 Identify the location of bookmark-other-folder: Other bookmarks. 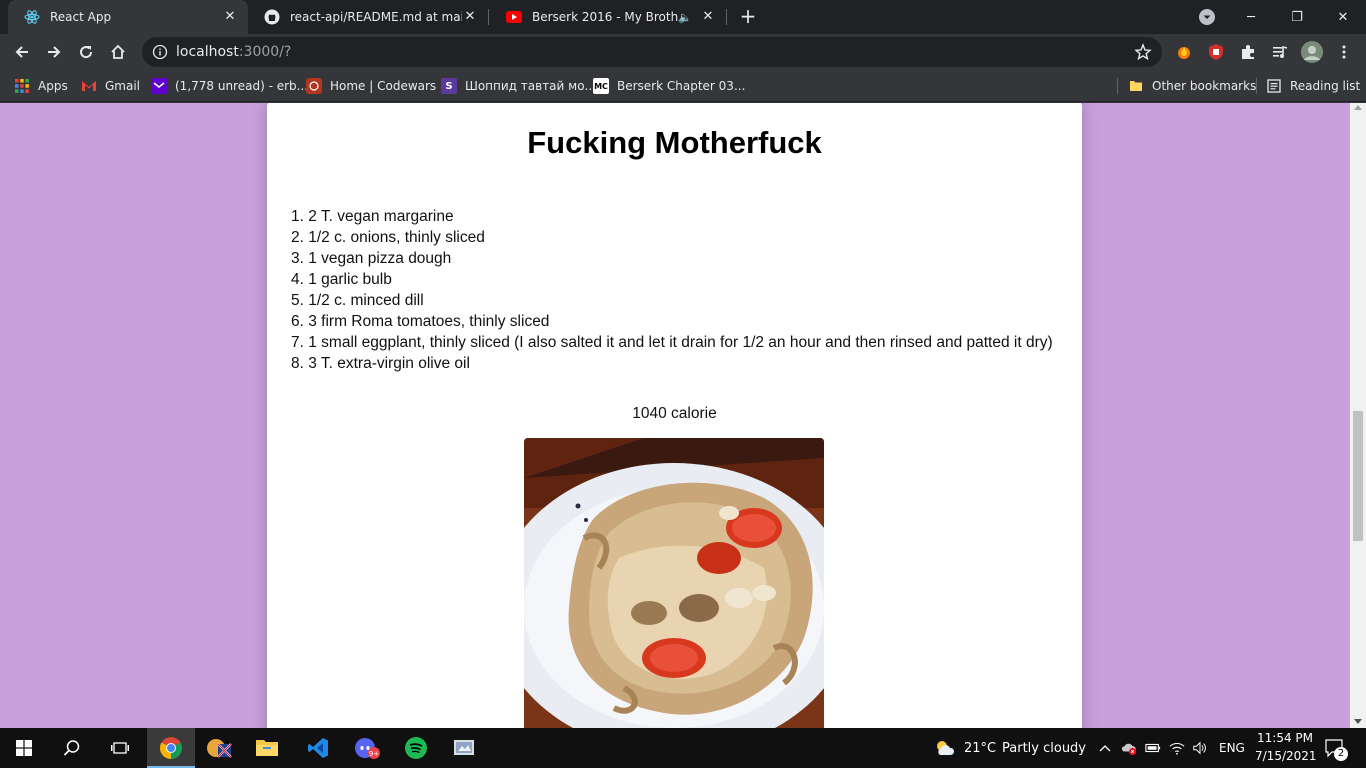
(1192, 86).